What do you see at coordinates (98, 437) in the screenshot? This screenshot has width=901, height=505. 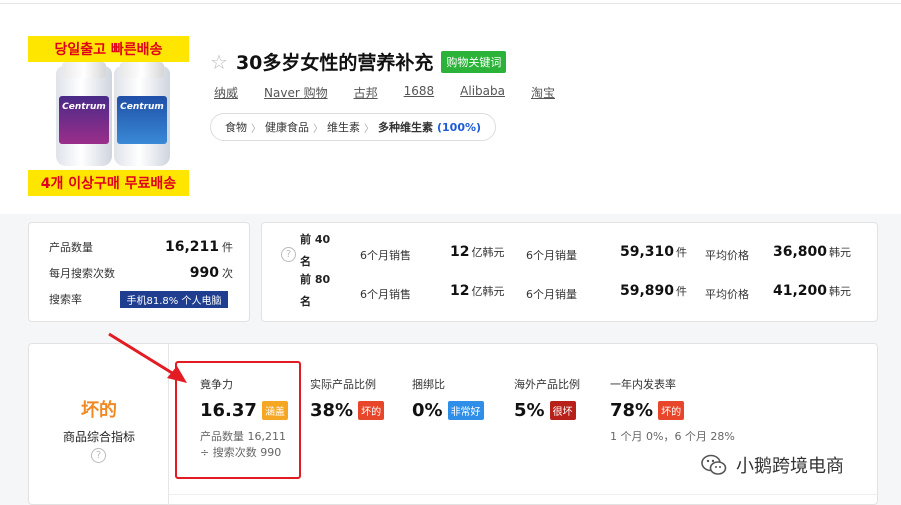 I see `overall-label: 商品综合指标` at bounding box center [98, 437].